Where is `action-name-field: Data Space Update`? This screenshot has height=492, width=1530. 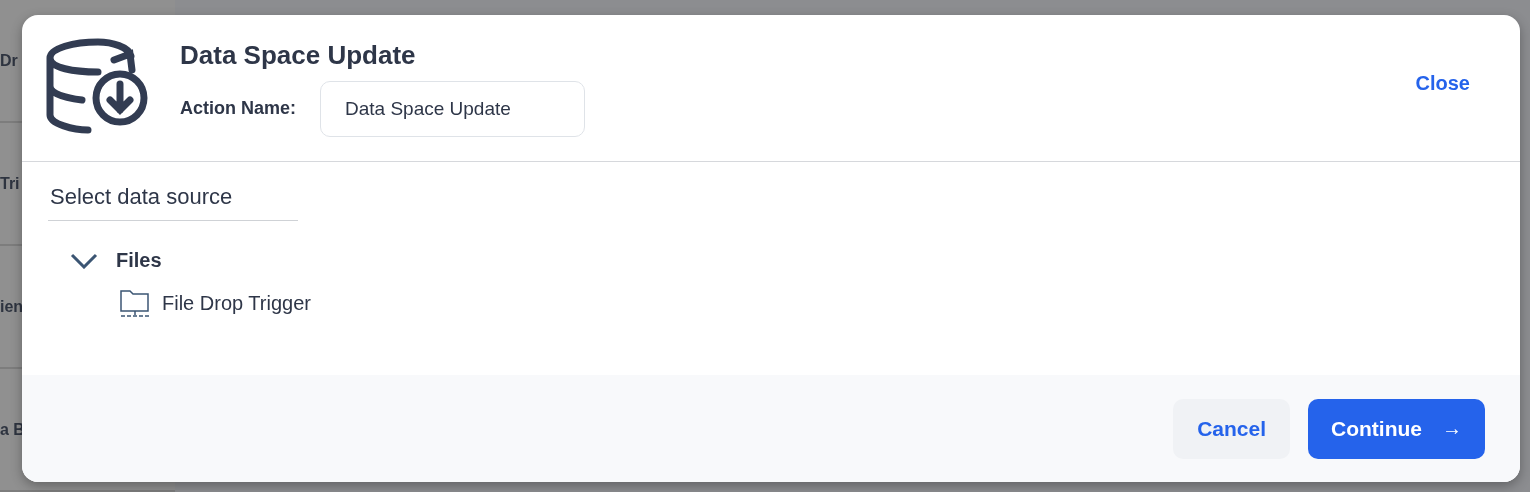
action-name-field: Data Space Update is located at coordinates (452, 108).